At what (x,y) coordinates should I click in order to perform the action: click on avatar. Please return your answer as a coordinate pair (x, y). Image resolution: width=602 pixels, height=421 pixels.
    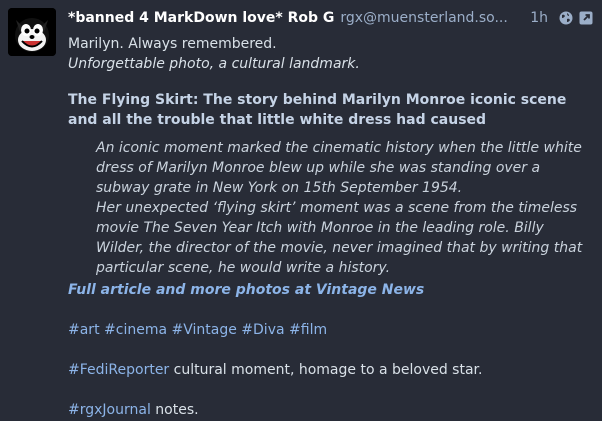
    Looking at the image, I should click on (32, 32).